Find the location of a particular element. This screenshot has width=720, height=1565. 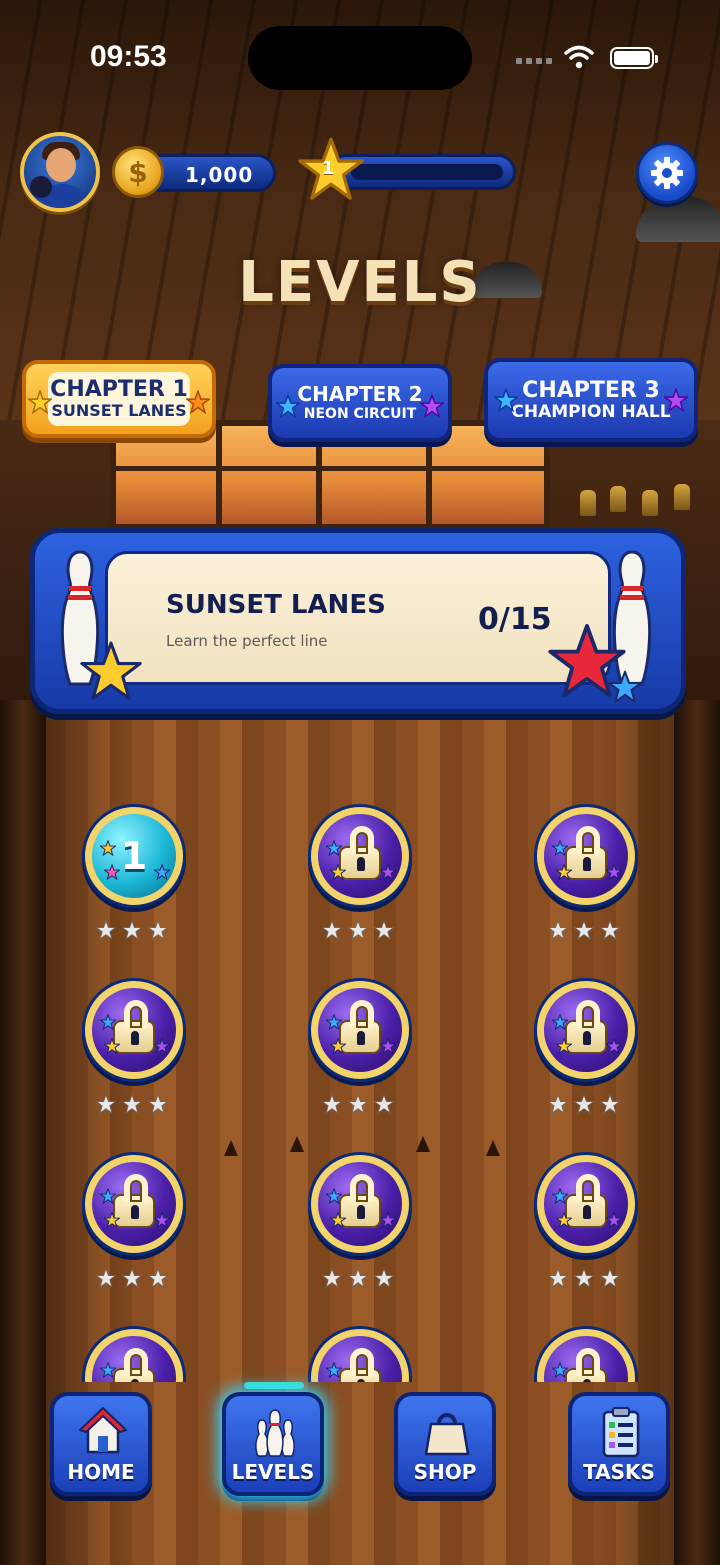

coin-amount: 1,000 is located at coordinates (219, 175).